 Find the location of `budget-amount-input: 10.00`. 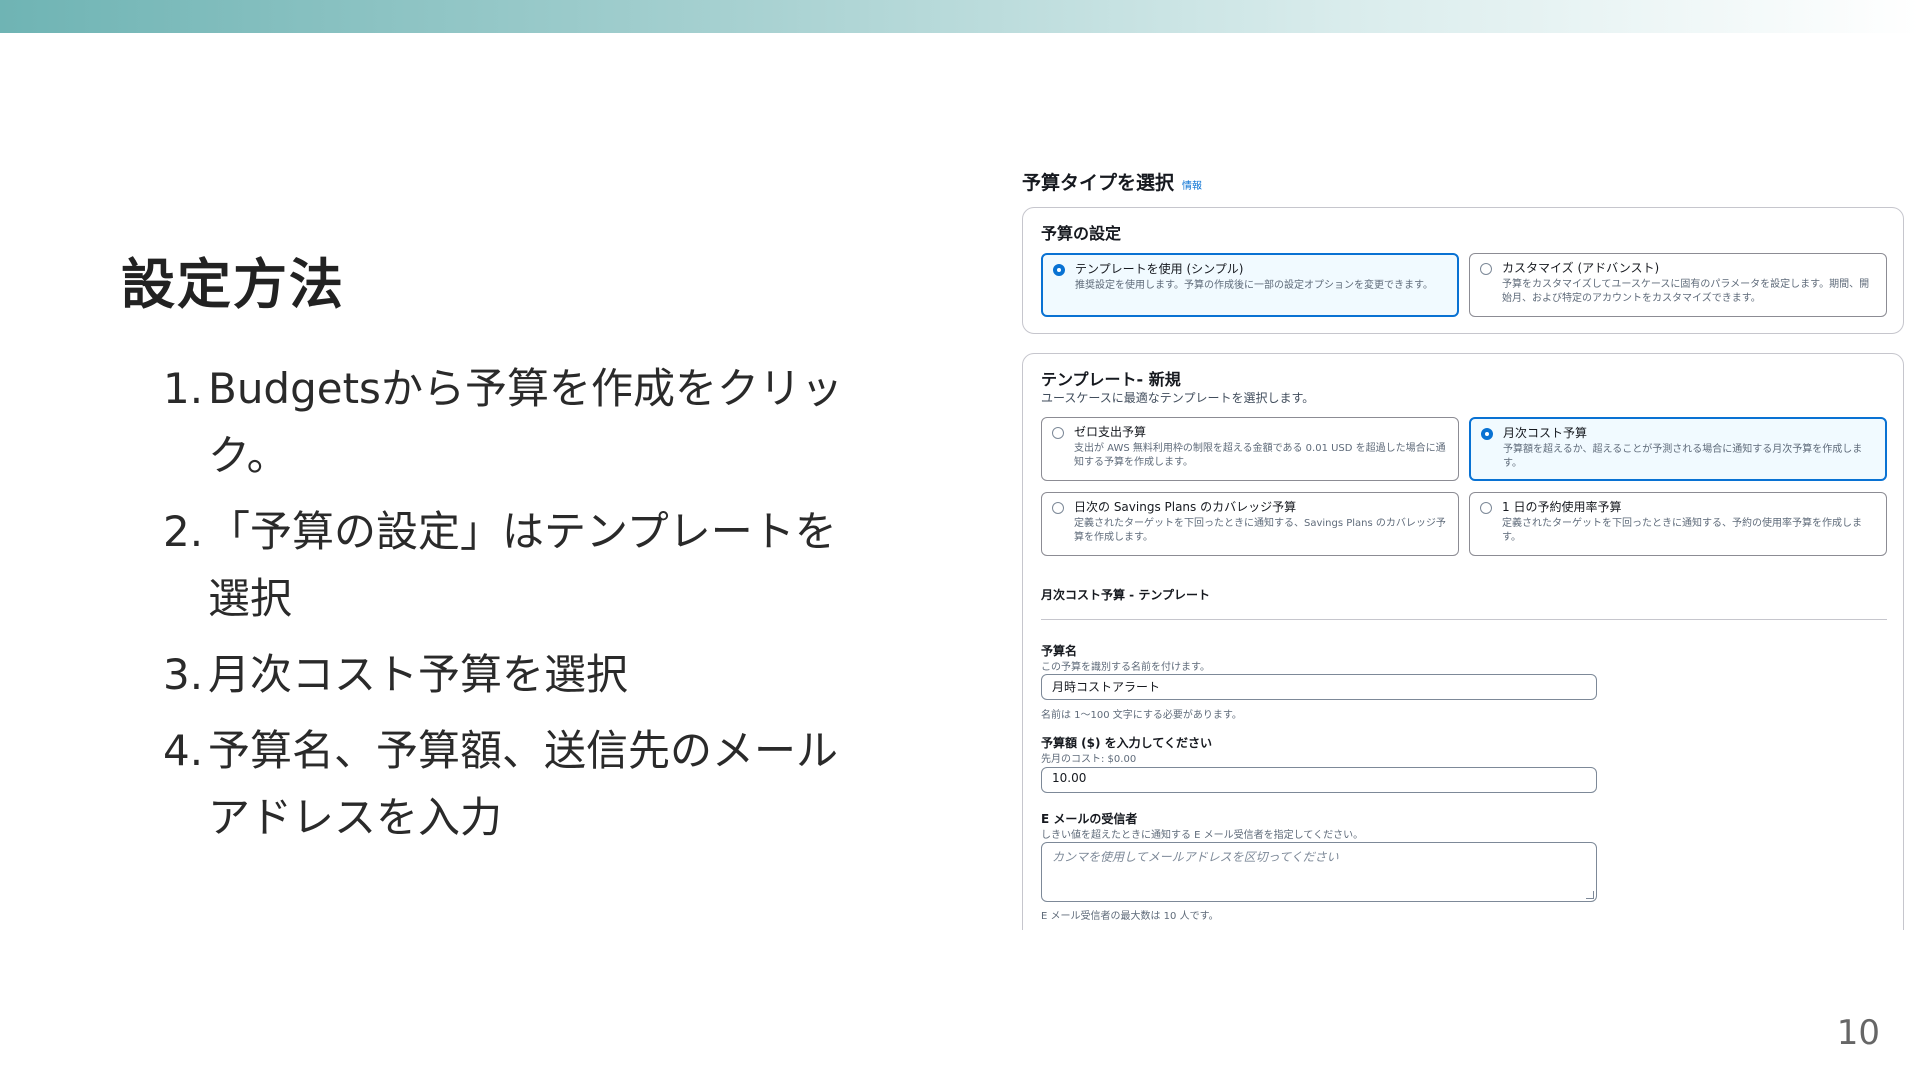

budget-amount-input: 10.00 is located at coordinates (1319, 780).